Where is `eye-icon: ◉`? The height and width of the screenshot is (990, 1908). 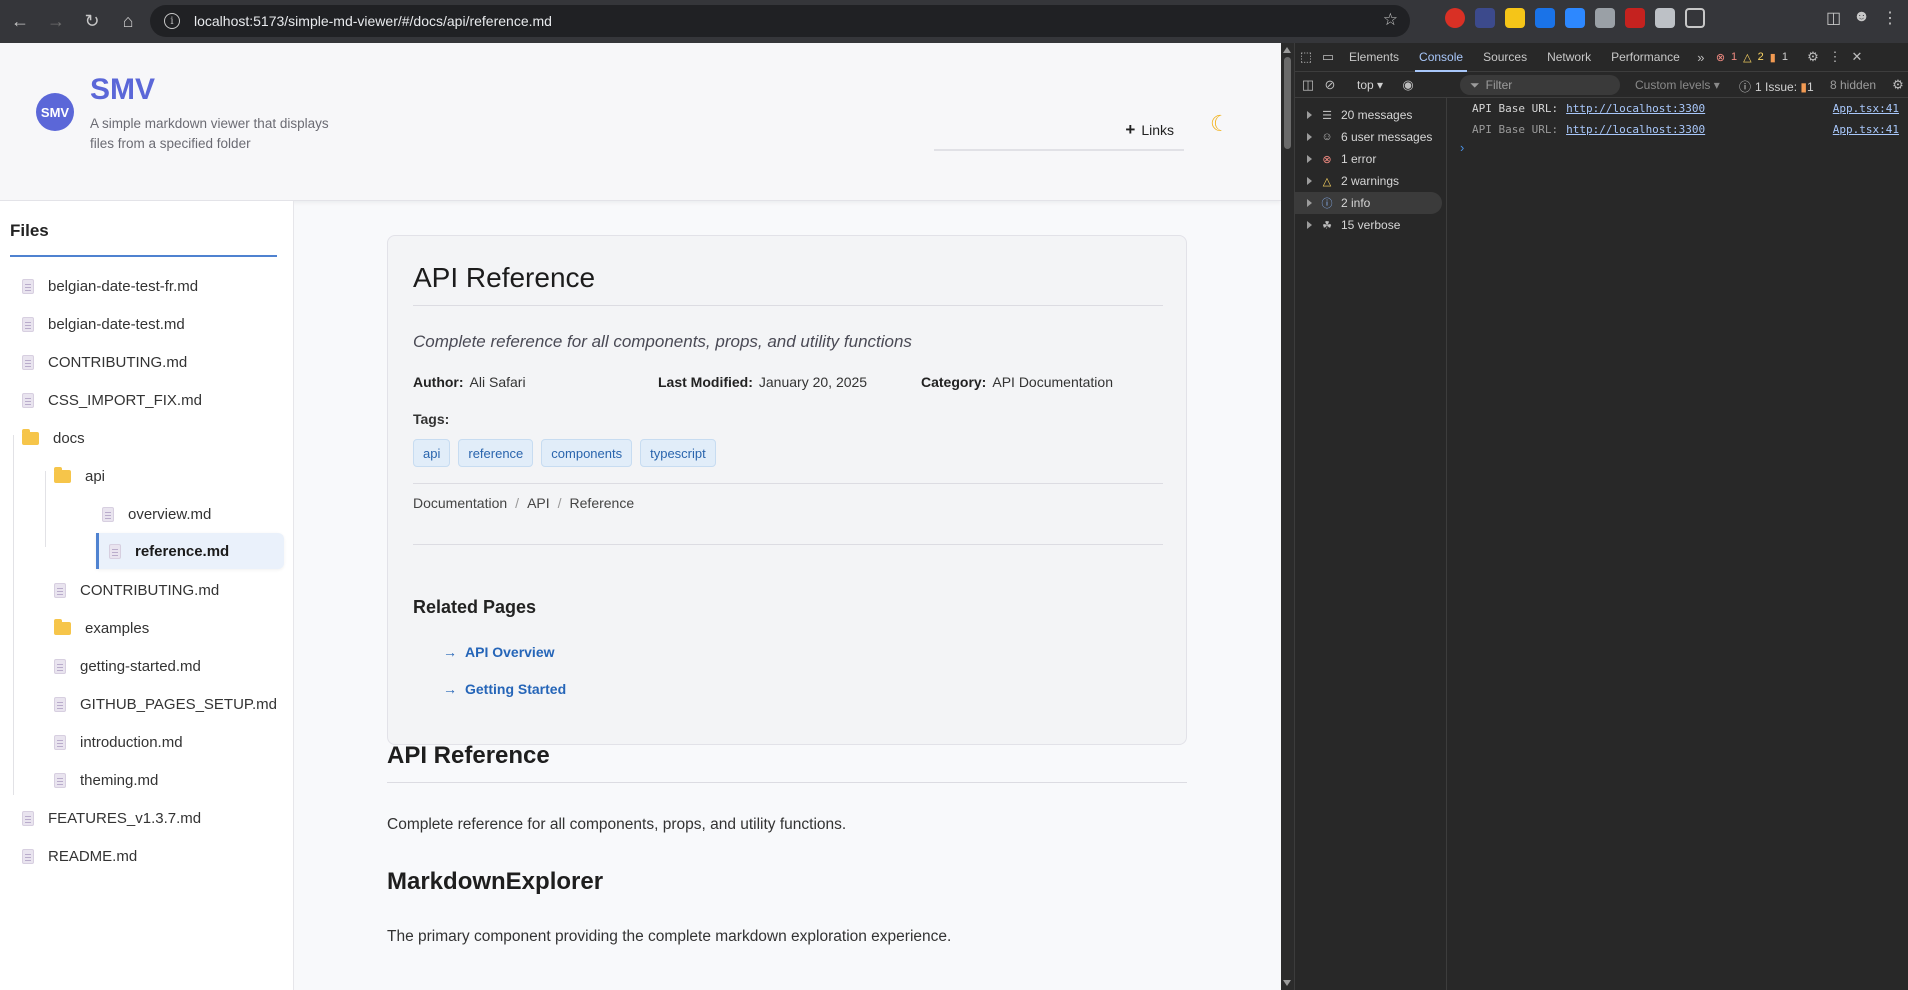
eye-icon: ◉ is located at coordinates (1408, 84).